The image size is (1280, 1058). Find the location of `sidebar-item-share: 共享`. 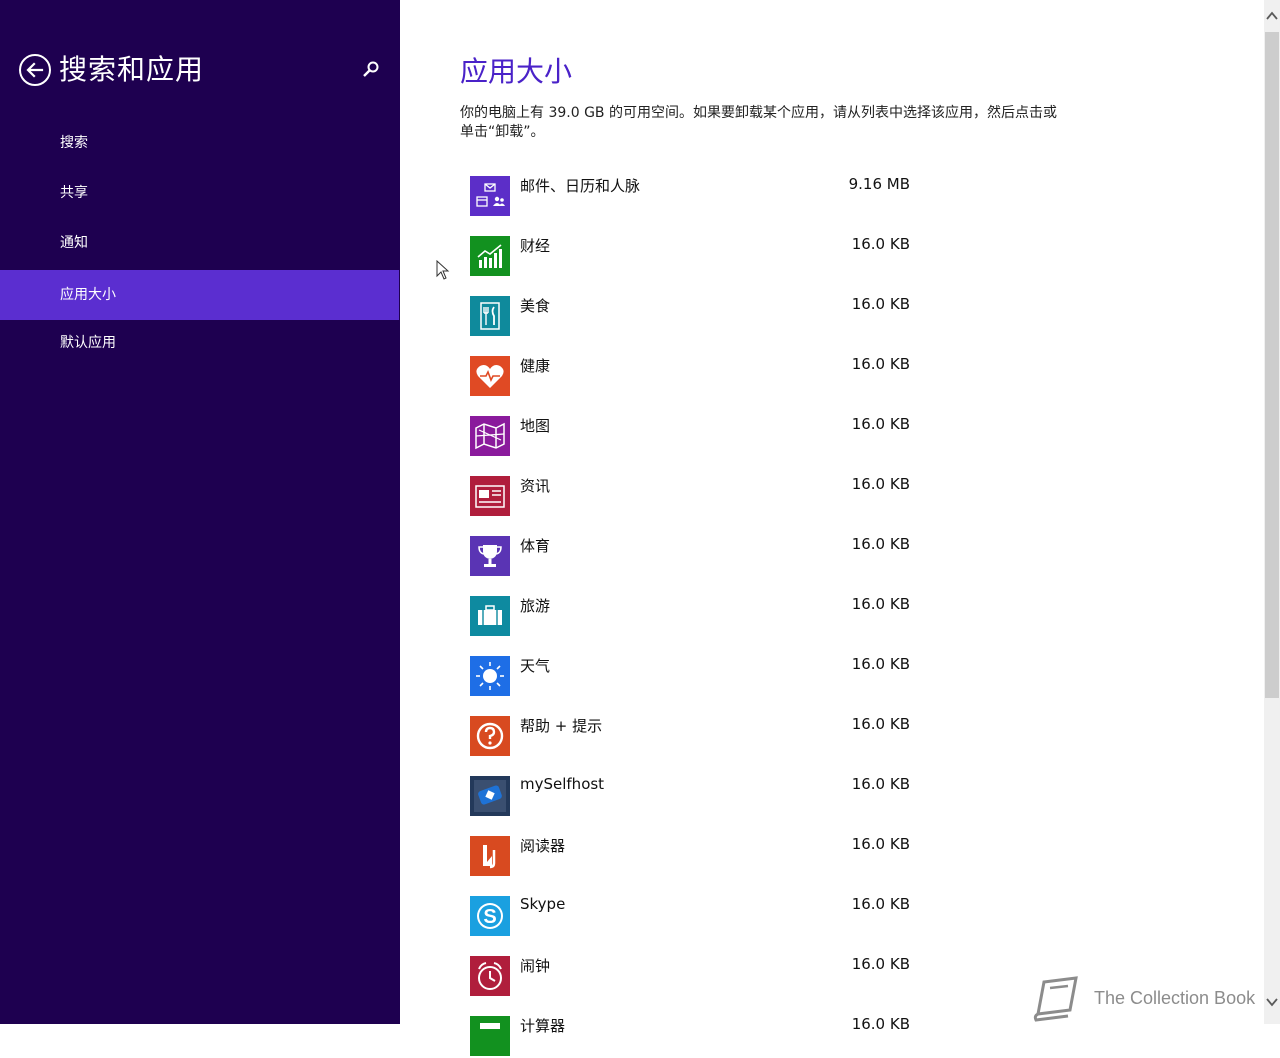

sidebar-item-share: 共享 is located at coordinates (199, 193).